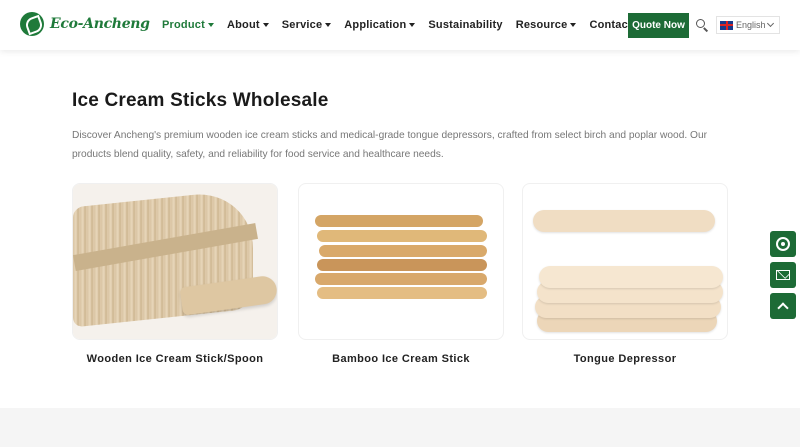  I want to click on next-section-band, so click(400, 427).